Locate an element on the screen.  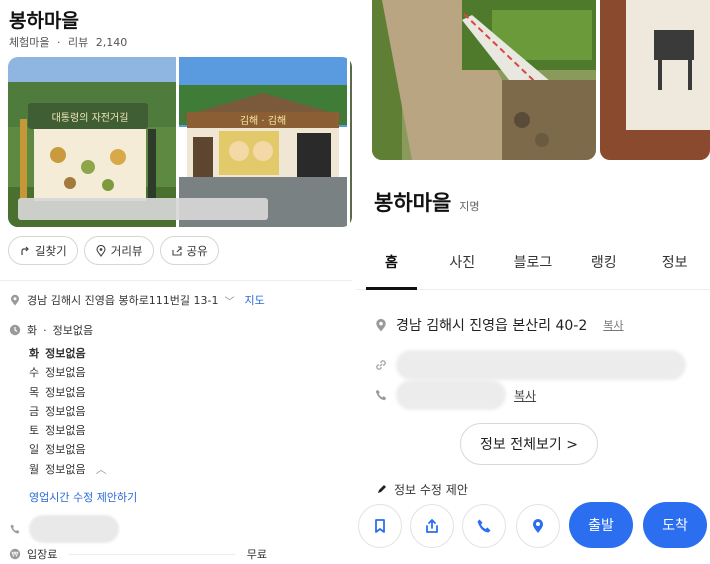
street-view-label: 거리뷰 is located at coordinates (126, 250).